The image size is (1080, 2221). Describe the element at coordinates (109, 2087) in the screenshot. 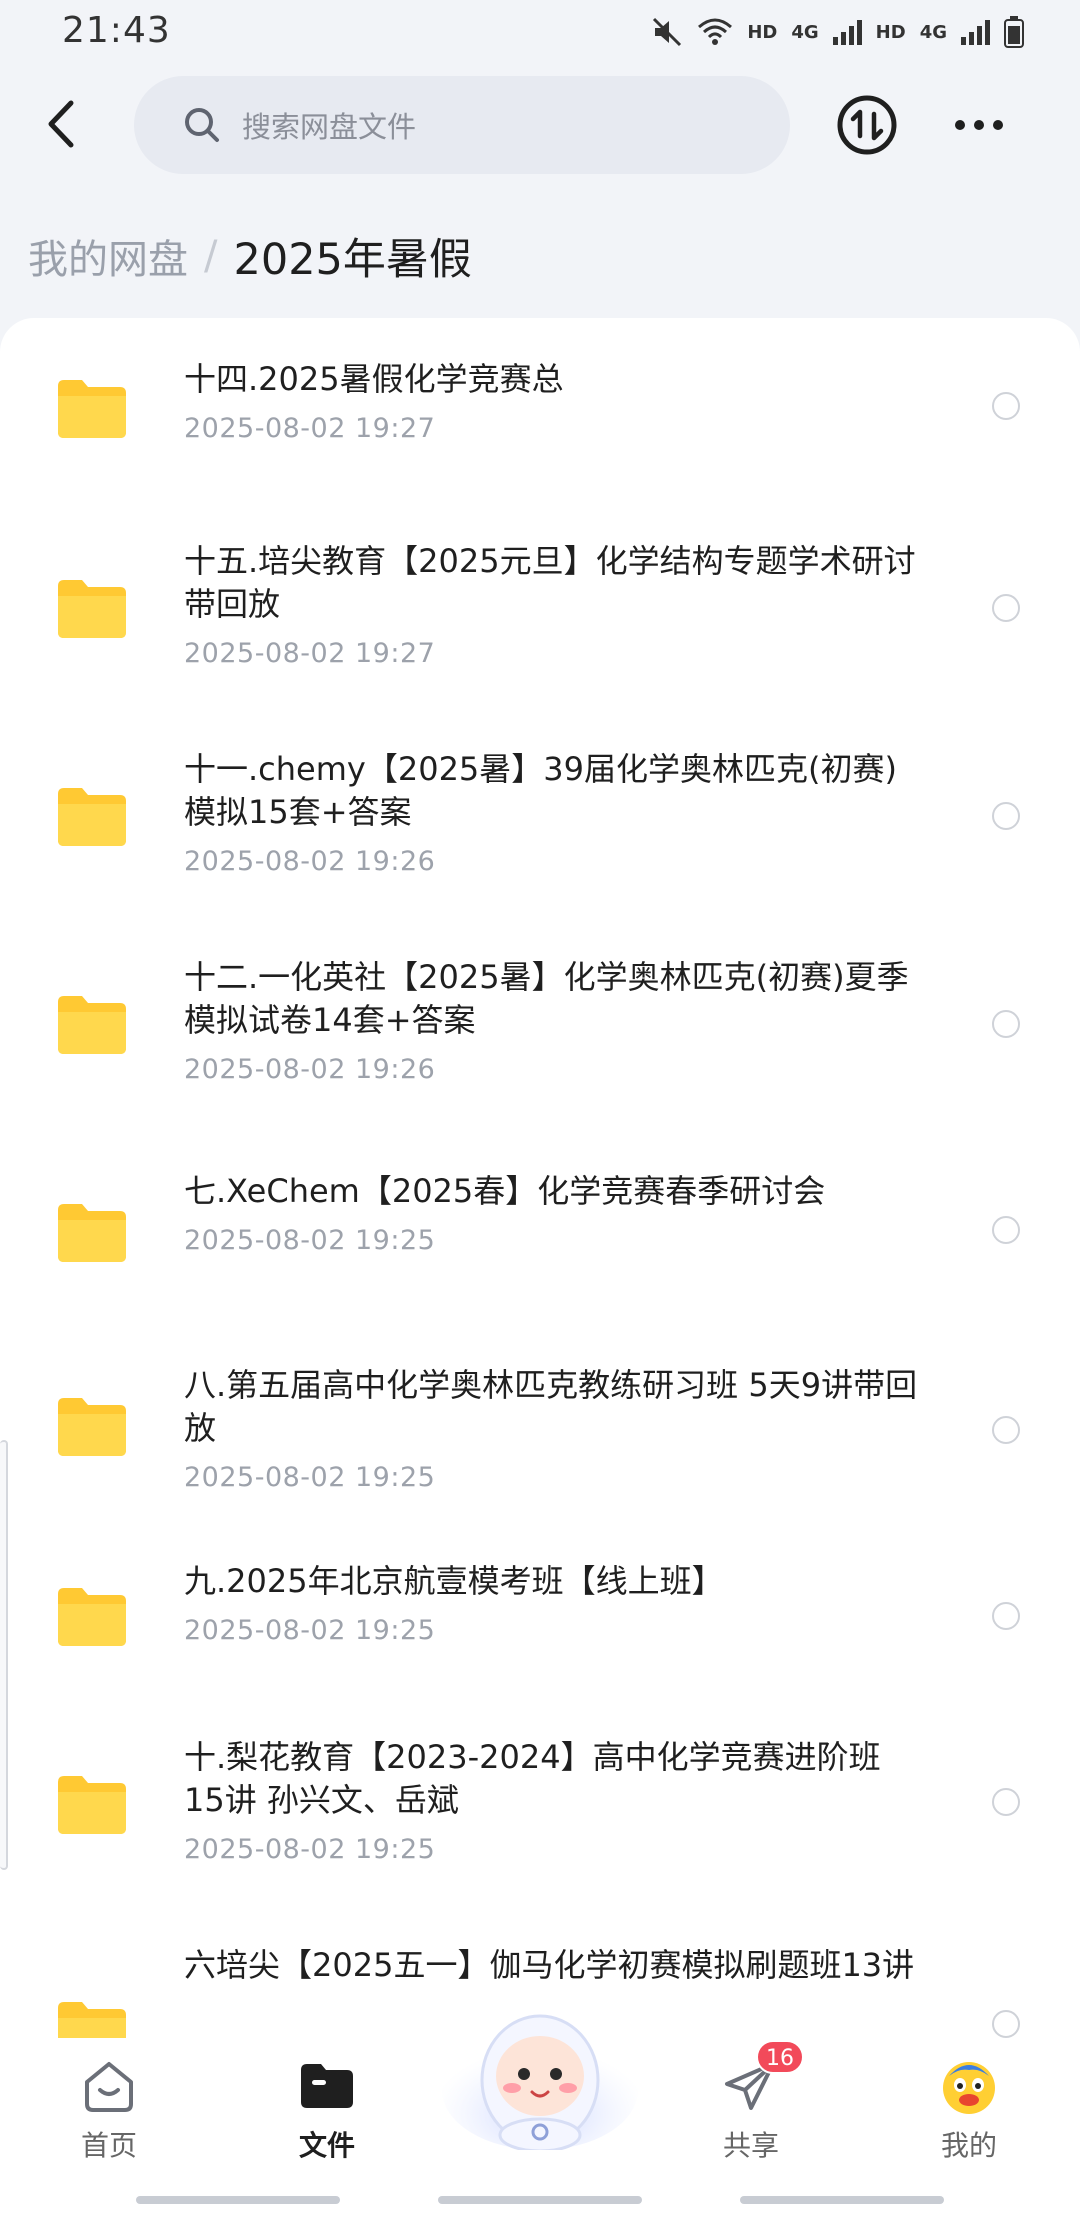

I see `home-icon` at that location.